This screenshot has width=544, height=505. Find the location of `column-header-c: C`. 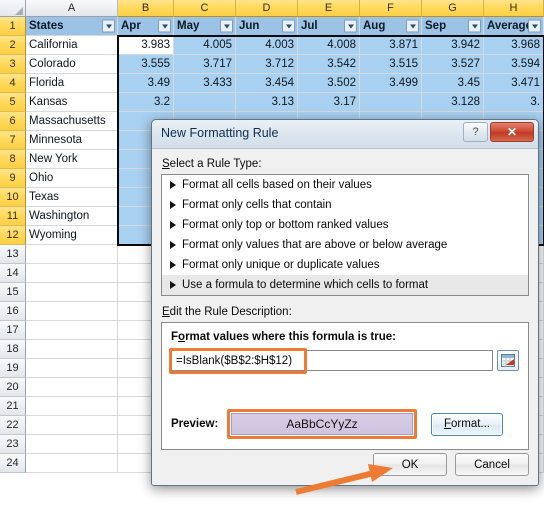

column-header-c: C is located at coordinates (205, 8).